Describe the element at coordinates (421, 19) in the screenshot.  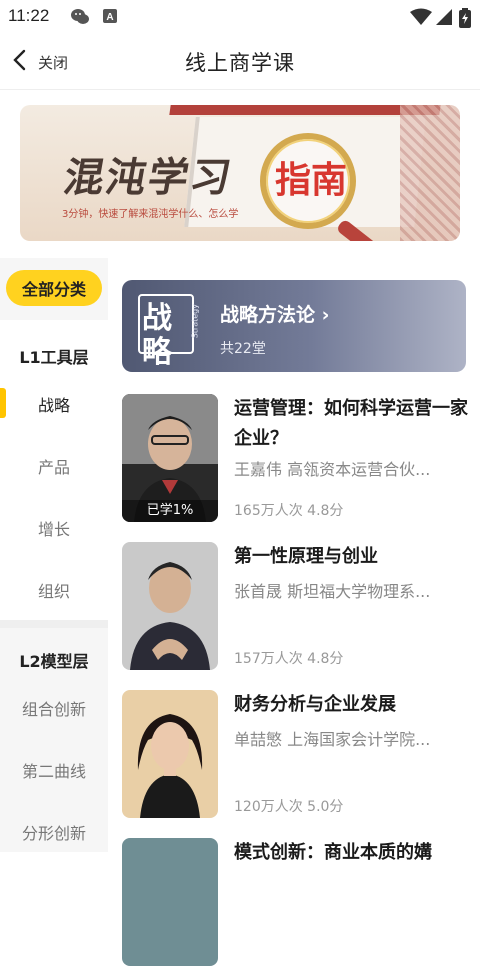
I see `wifi-icon` at that location.